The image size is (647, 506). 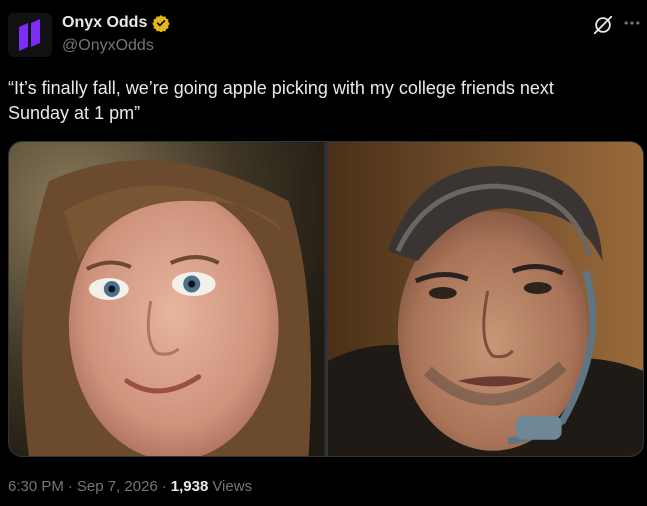 What do you see at coordinates (632, 23) in the screenshot?
I see `more-options-icon` at bounding box center [632, 23].